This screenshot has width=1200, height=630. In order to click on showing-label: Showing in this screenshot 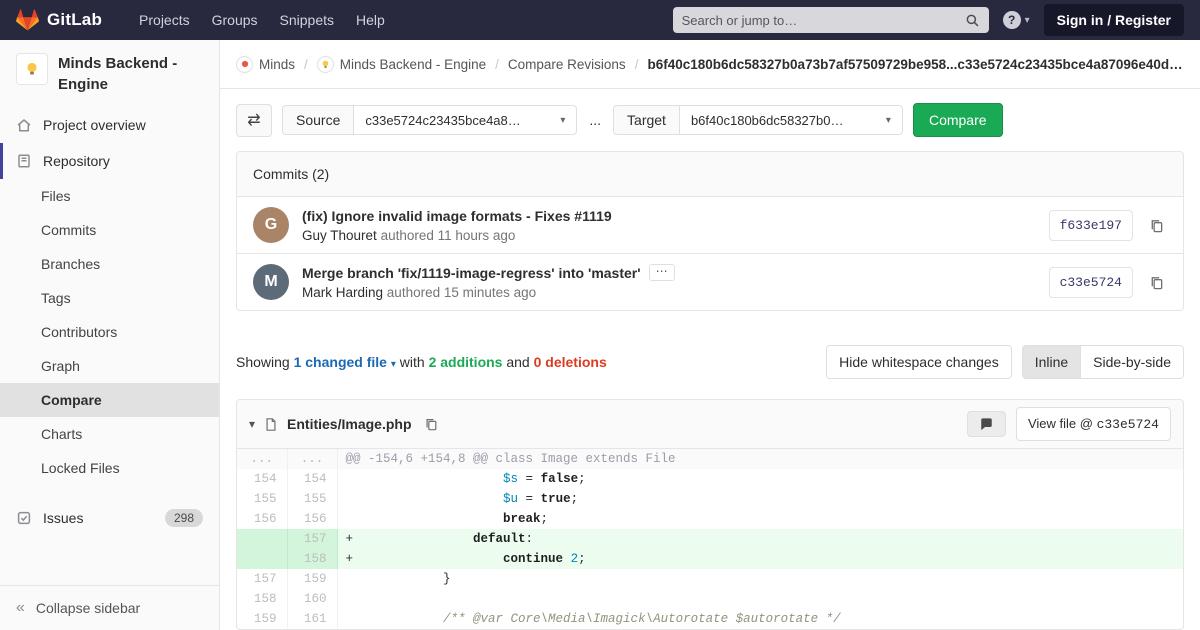, I will do `click(263, 362)`.